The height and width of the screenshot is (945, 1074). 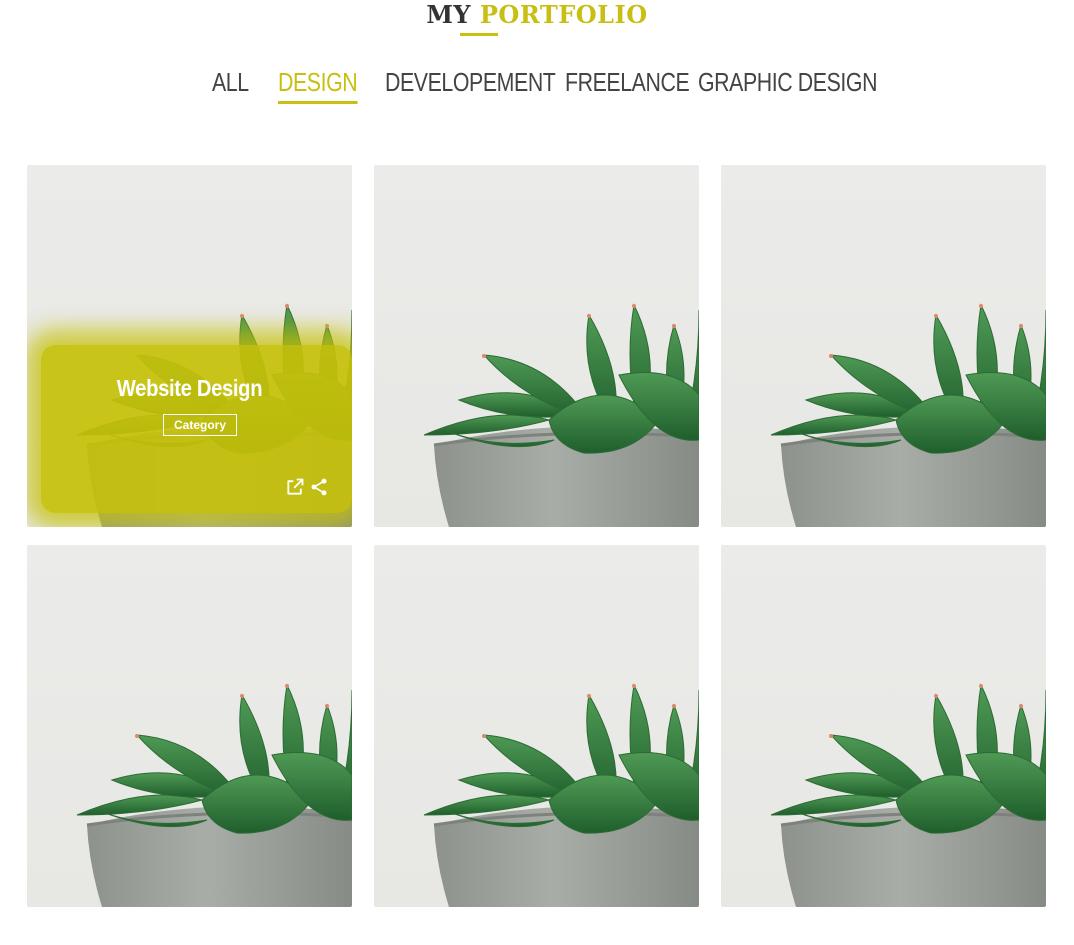 I want to click on filter-graphic-design: GRAPHIC DESIGN, so click(x=787, y=82).